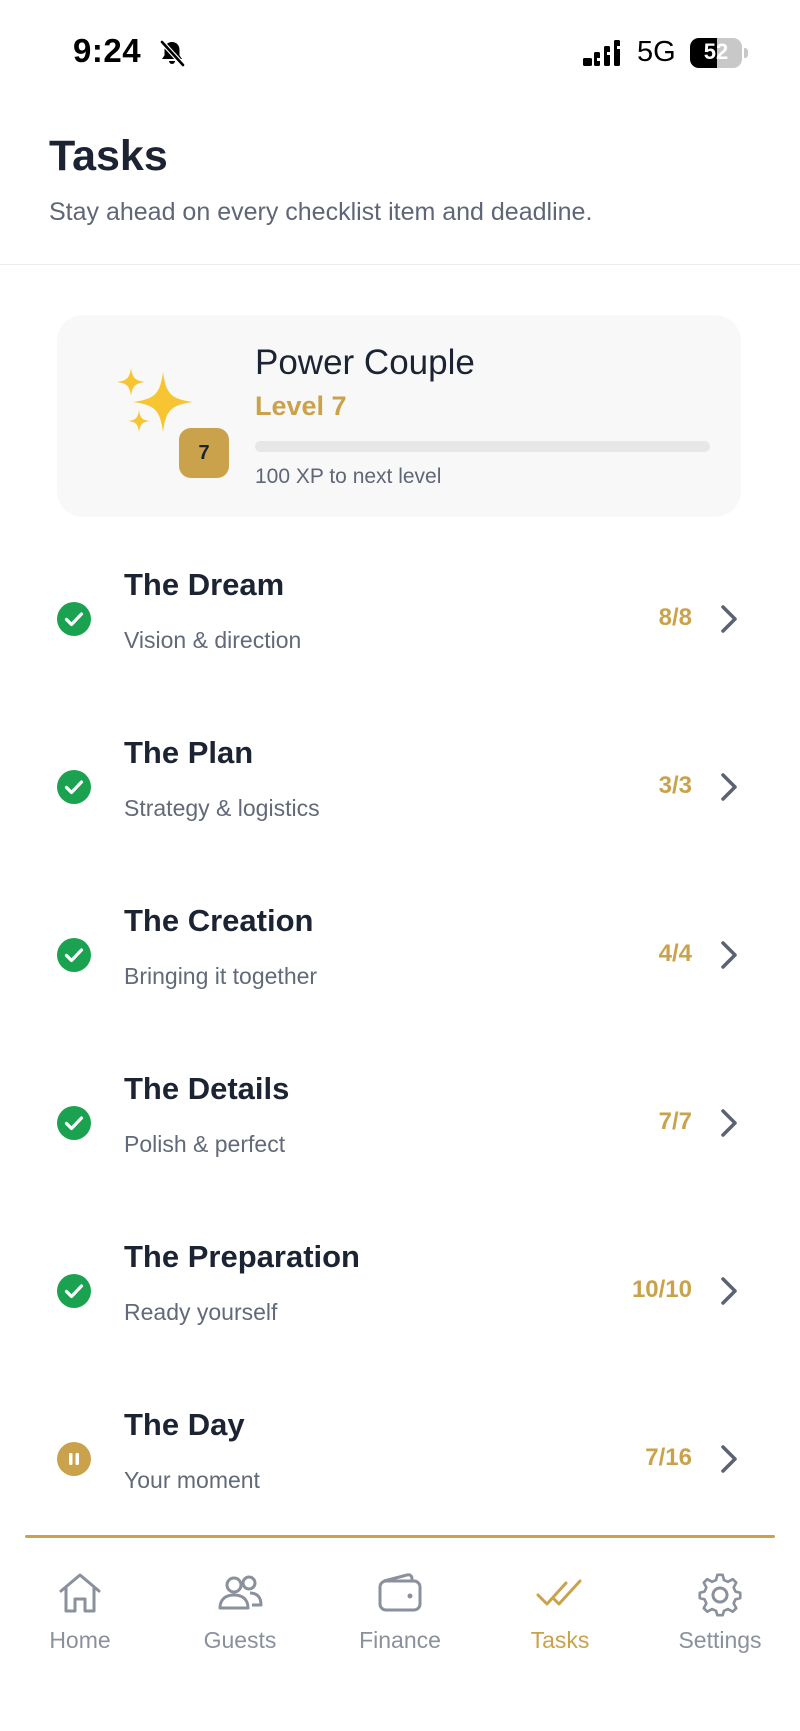 This screenshot has height=1731, width=800. What do you see at coordinates (675, 953) in the screenshot?
I see `task-count: 4/4` at bounding box center [675, 953].